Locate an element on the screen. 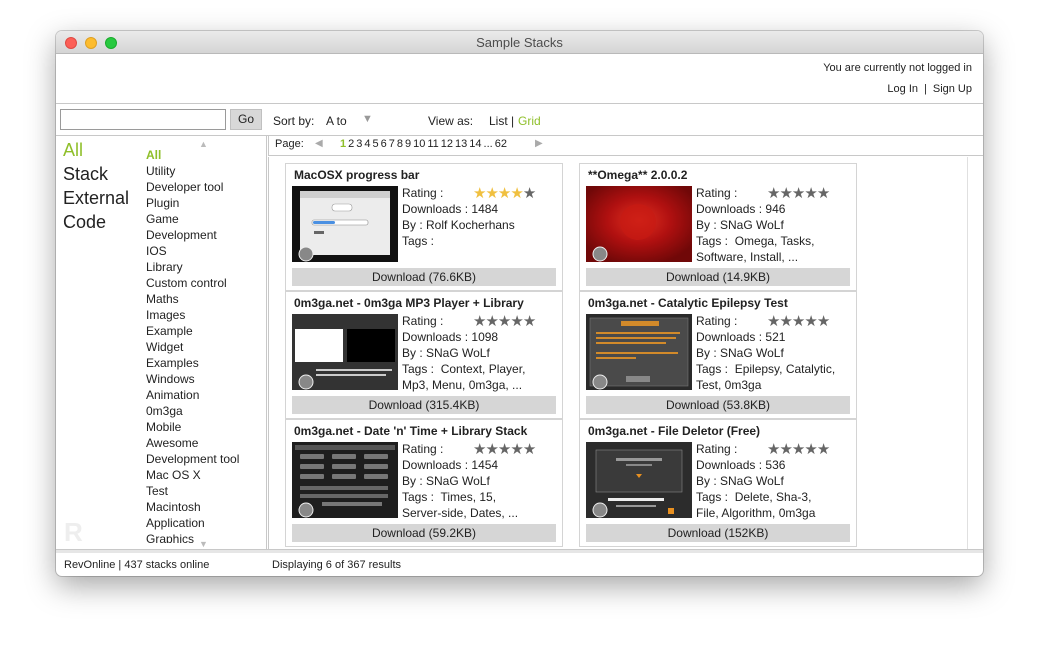  category-item: Developer tool is located at coordinates (184, 187).